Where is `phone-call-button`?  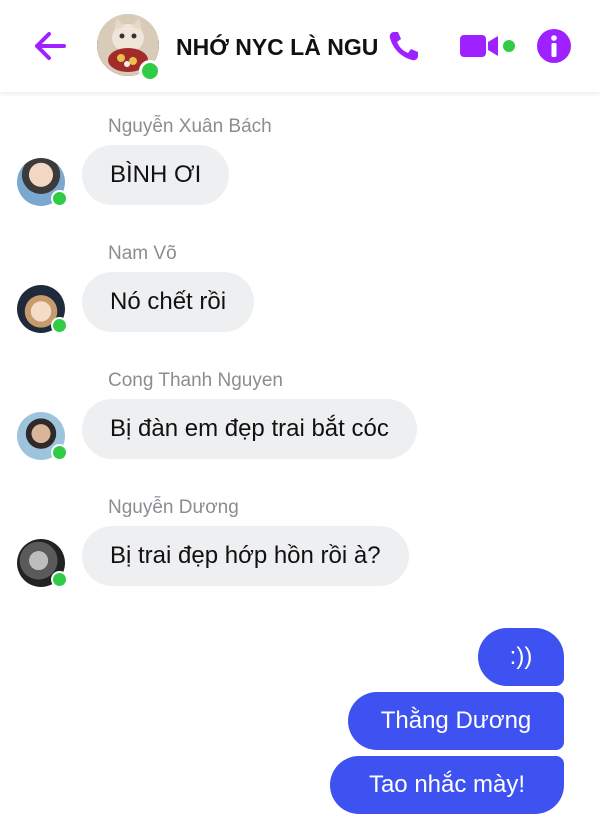 phone-call-button is located at coordinates (404, 46).